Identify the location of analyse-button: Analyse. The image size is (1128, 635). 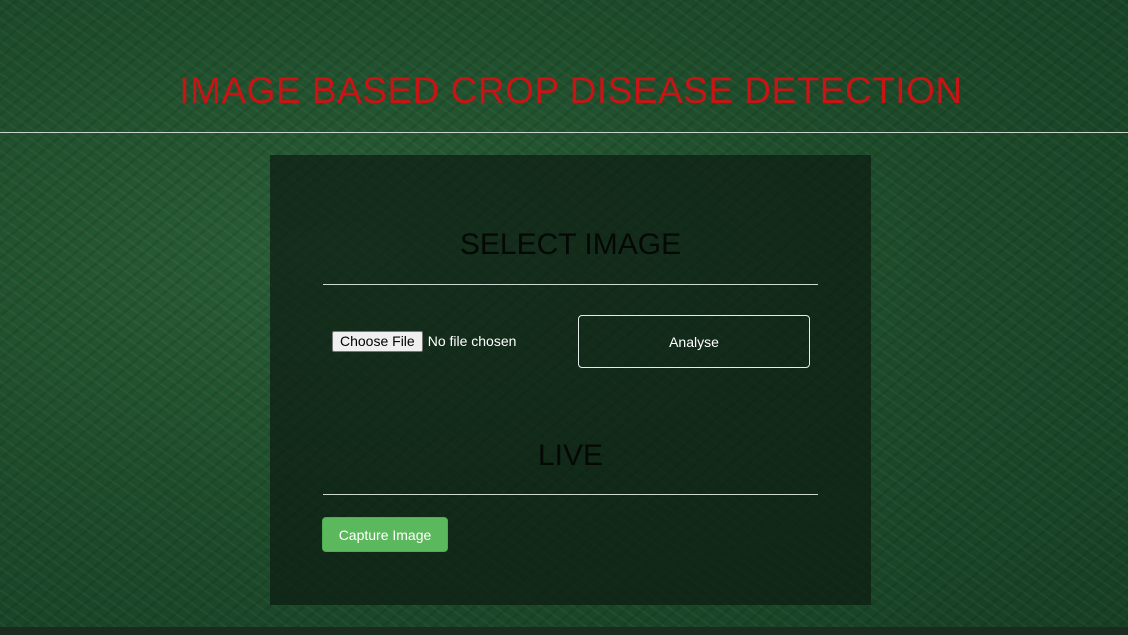
(694, 341).